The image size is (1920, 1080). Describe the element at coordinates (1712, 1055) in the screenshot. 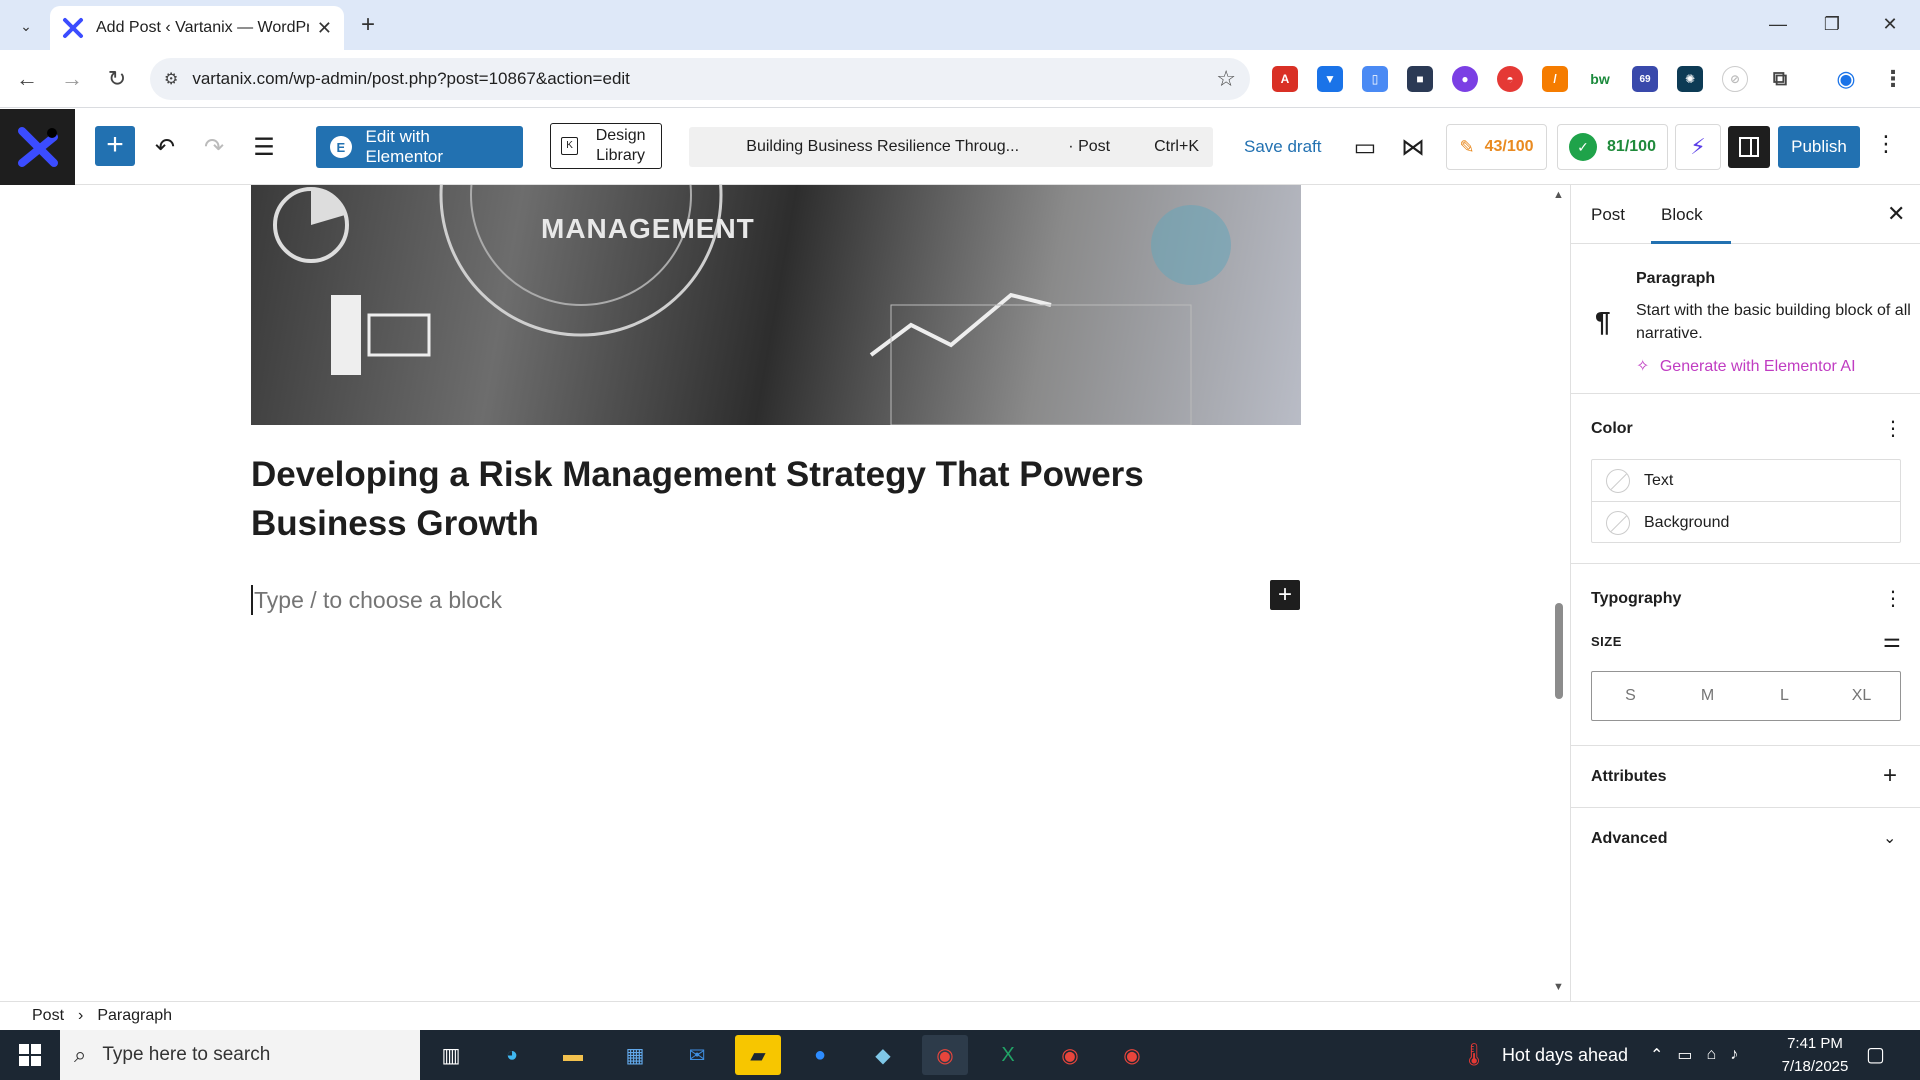

I see `network-icon: ⌂` at that location.